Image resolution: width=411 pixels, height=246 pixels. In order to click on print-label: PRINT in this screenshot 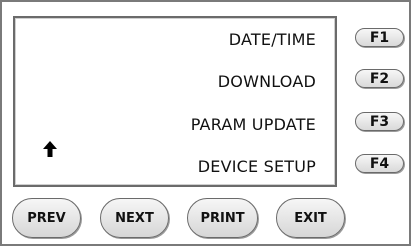, I will do `click(222, 218)`.